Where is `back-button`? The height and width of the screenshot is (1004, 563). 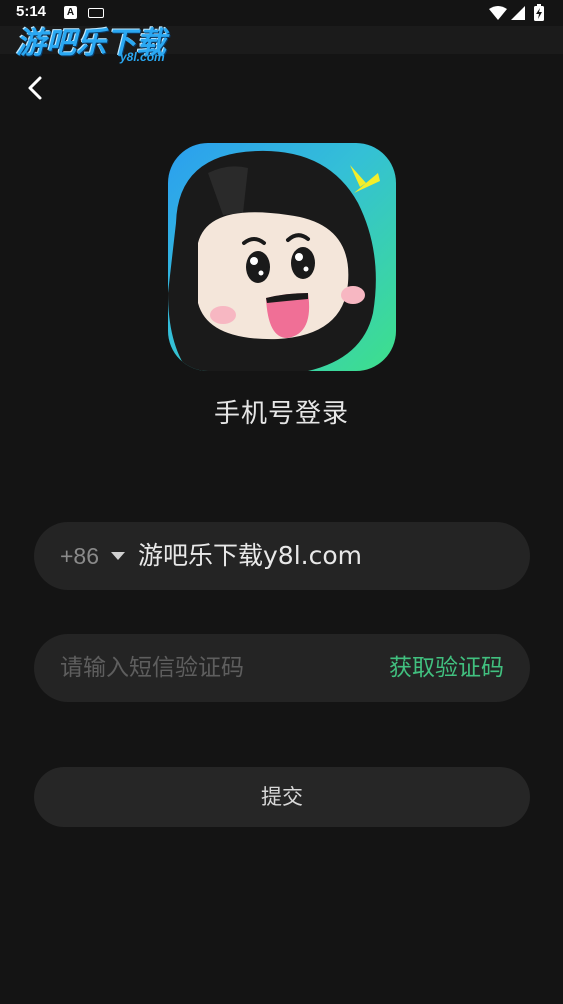 back-button is located at coordinates (36, 88).